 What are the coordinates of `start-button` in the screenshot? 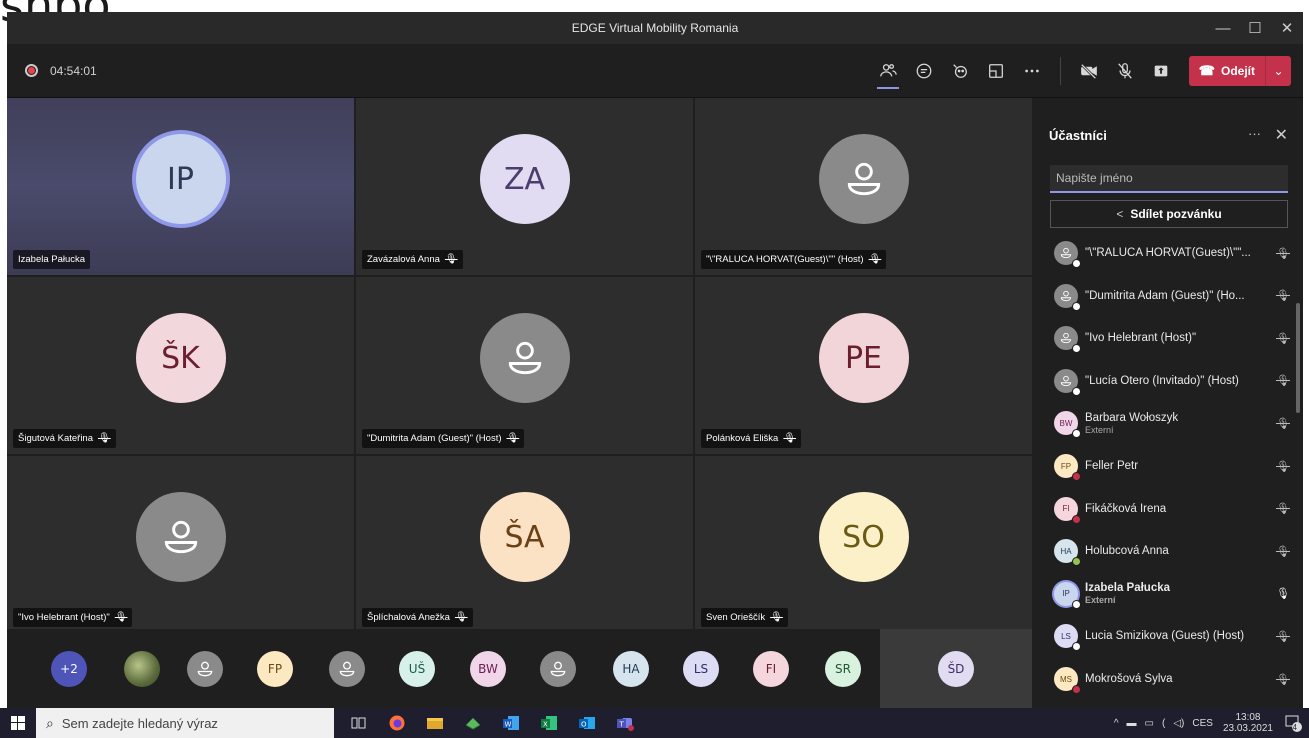 It's located at (18, 723).